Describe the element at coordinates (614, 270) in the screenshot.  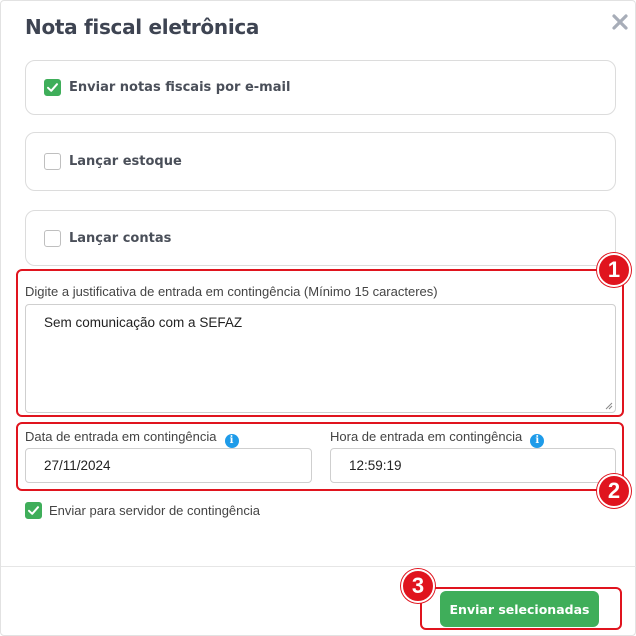
I see `annotation-badge-1: 1` at that location.